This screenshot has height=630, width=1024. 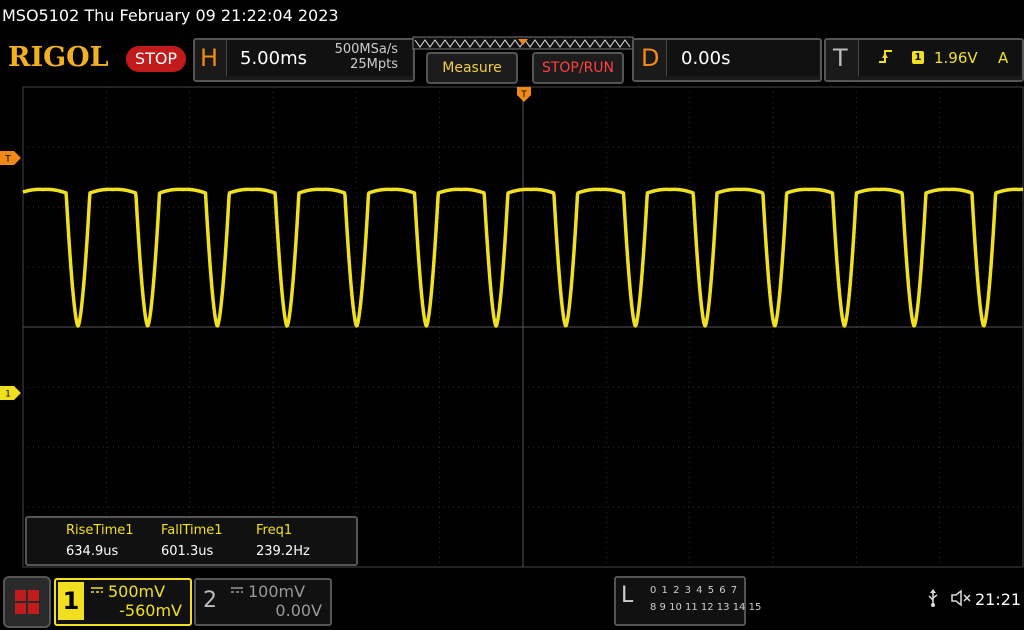 I want to click on channel-1-scale: 500mV, so click(x=137, y=591).